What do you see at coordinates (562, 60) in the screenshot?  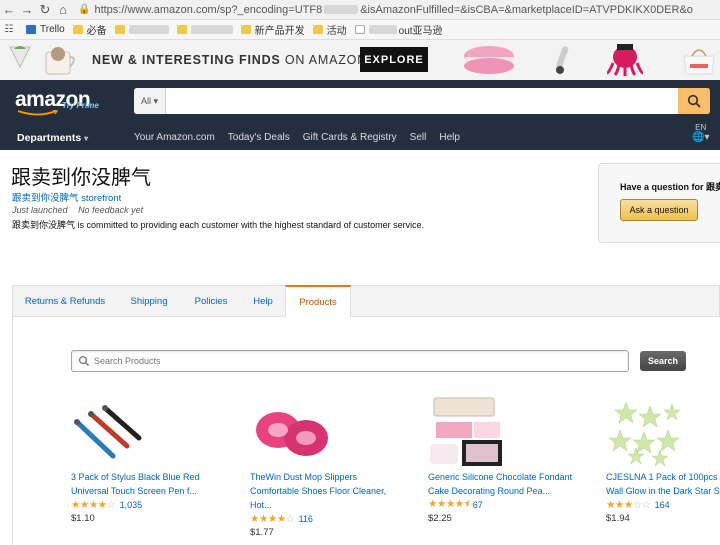 I see `gadget-image` at bounding box center [562, 60].